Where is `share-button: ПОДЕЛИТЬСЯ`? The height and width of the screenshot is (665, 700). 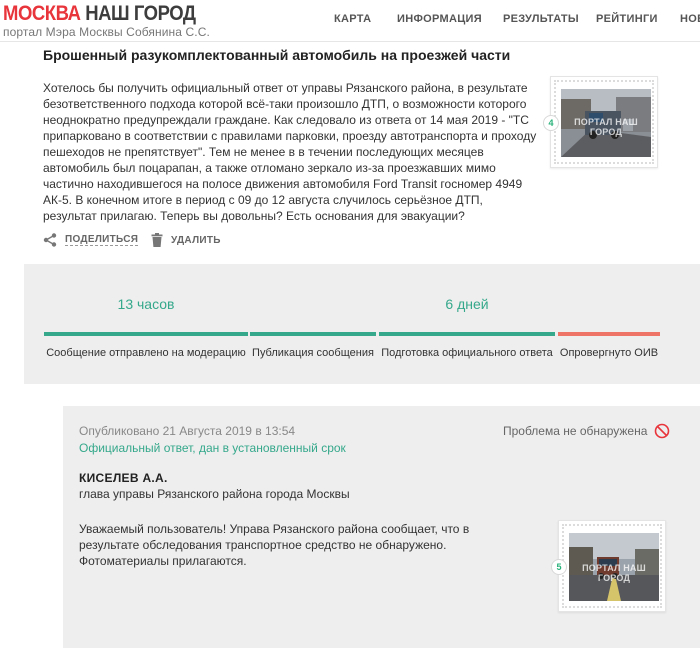 share-button: ПОДЕЛИТЬСЯ is located at coordinates (91, 240).